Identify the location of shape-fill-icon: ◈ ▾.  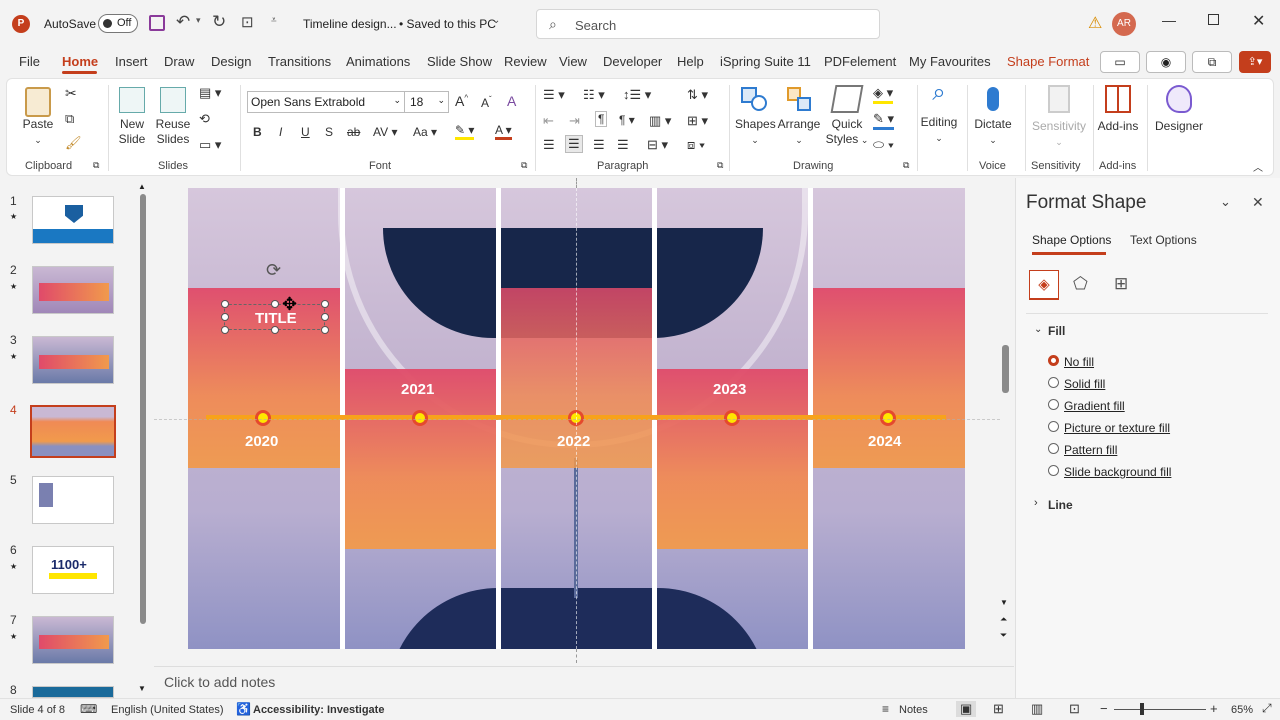
(883, 94).